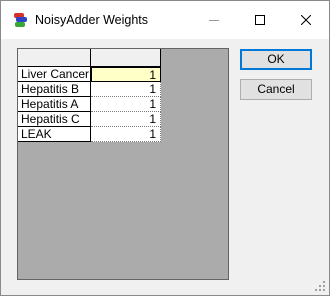 Image resolution: width=330 pixels, height=296 pixels. What do you see at coordinates (54, 58) in the screenshot?
I see `grid-corner-header` at bounding box center [54, 58].